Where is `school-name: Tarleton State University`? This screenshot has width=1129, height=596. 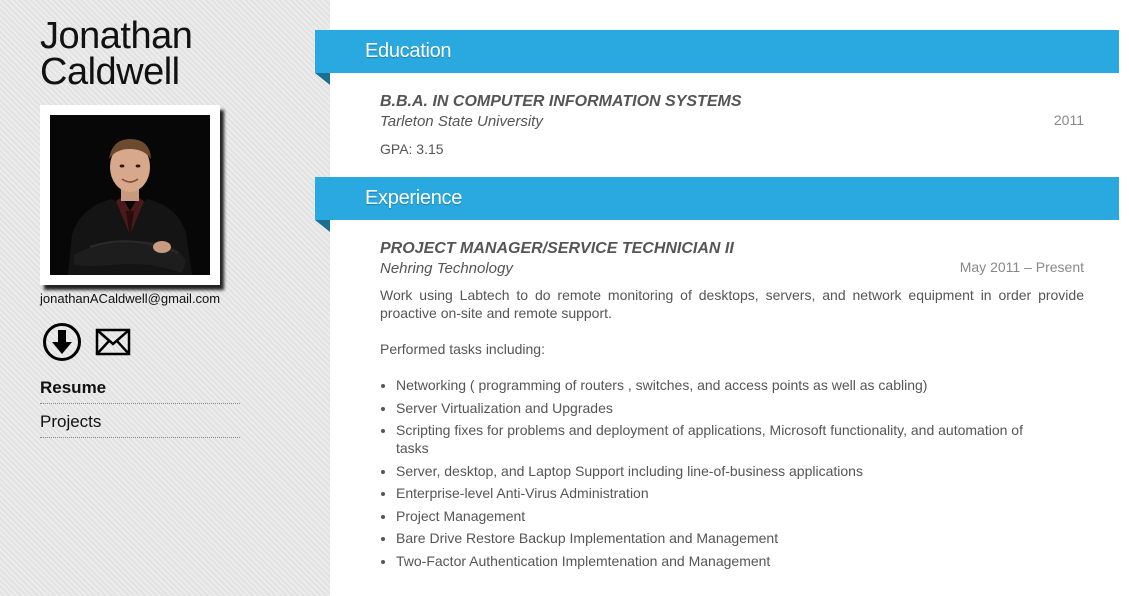 school-name: Tarleton State University is located at coordinates (461, 121).